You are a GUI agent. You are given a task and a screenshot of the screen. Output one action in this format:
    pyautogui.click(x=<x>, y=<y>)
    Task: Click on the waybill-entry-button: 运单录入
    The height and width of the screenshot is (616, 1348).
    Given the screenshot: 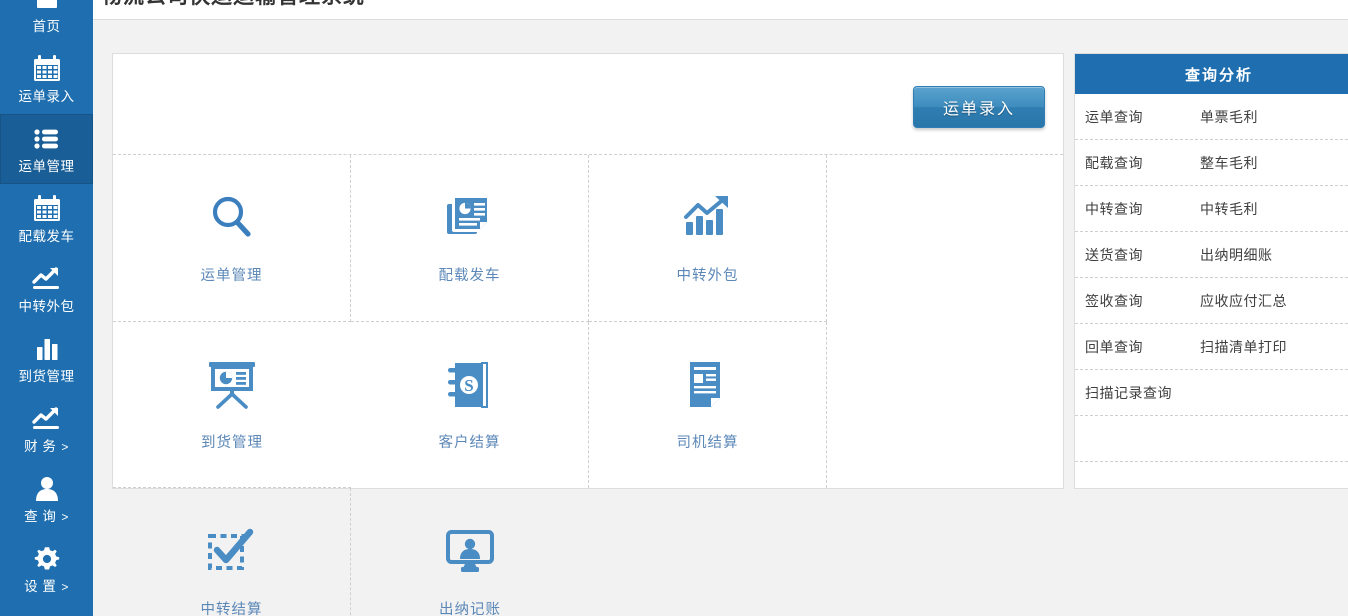 What is the action you would take?
    pyautogui.click(x=979, y=107)
    